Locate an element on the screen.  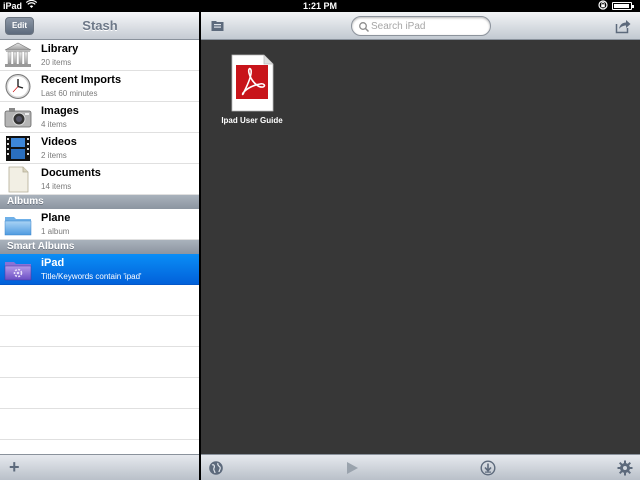
sidebar-item-library: Library 20 items is located at coordinates (99, 55).